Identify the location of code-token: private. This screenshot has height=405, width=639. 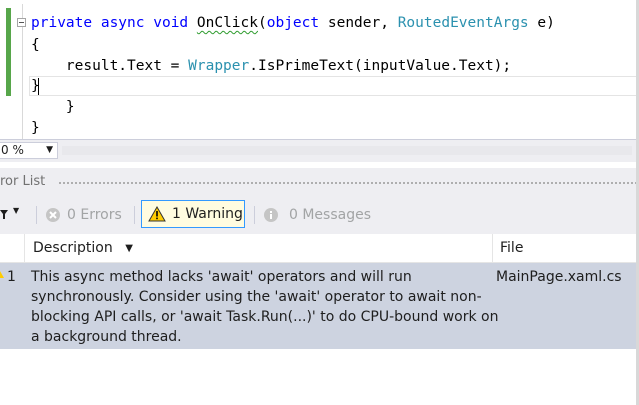
(62, 23).